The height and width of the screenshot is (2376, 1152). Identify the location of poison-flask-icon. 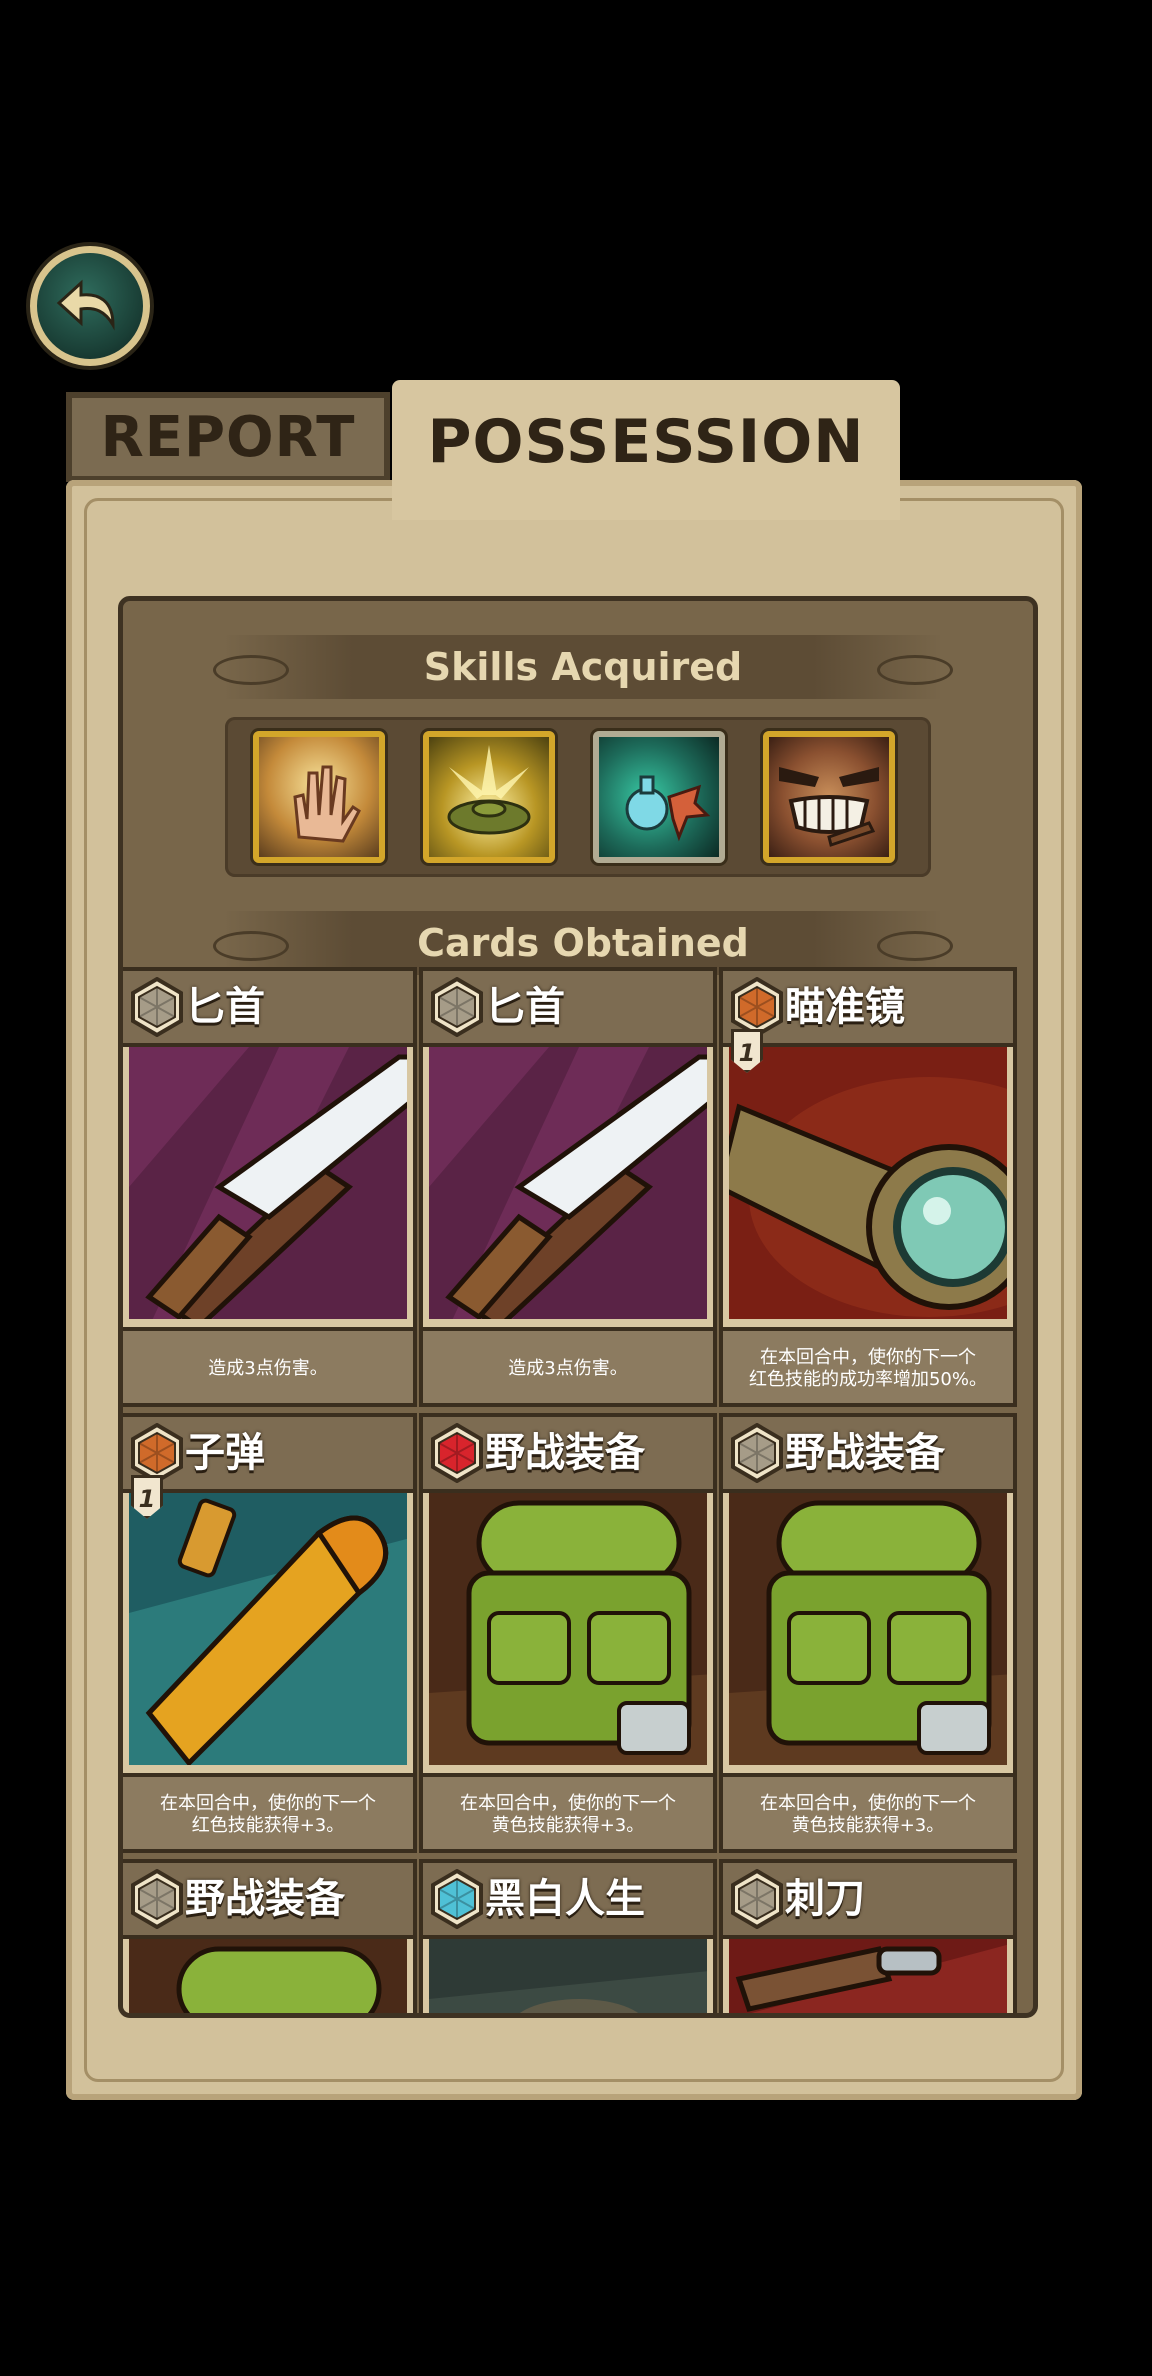
(668, 808).